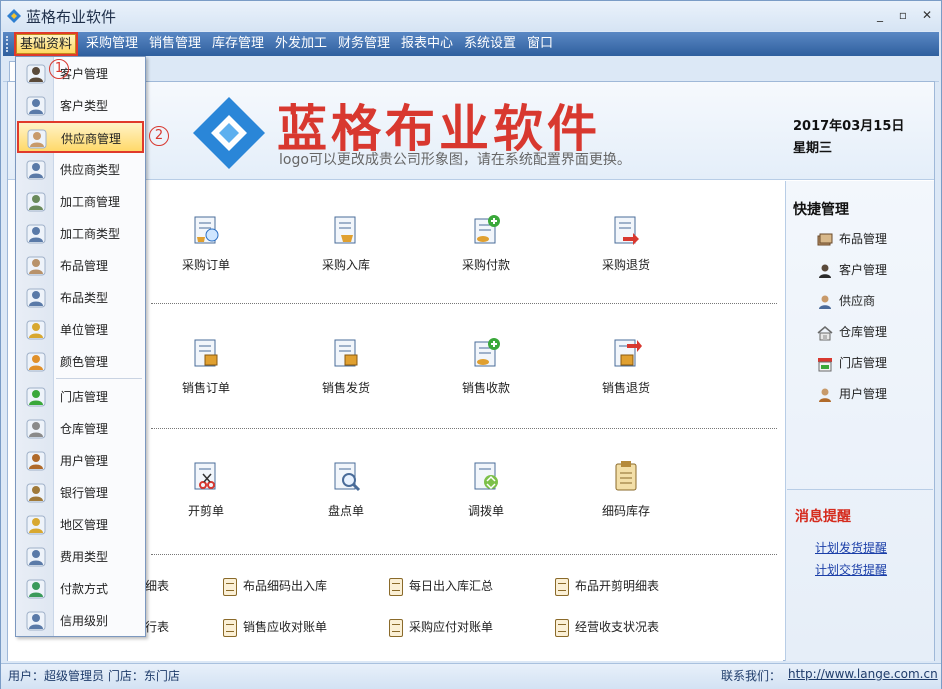 The width and height of the screenshot is (942, 689). What do you see at coordinates (863, 239) in the screenshot?
I see `quick-fabric-label: 布品管理` at bounding box center [863, 239].